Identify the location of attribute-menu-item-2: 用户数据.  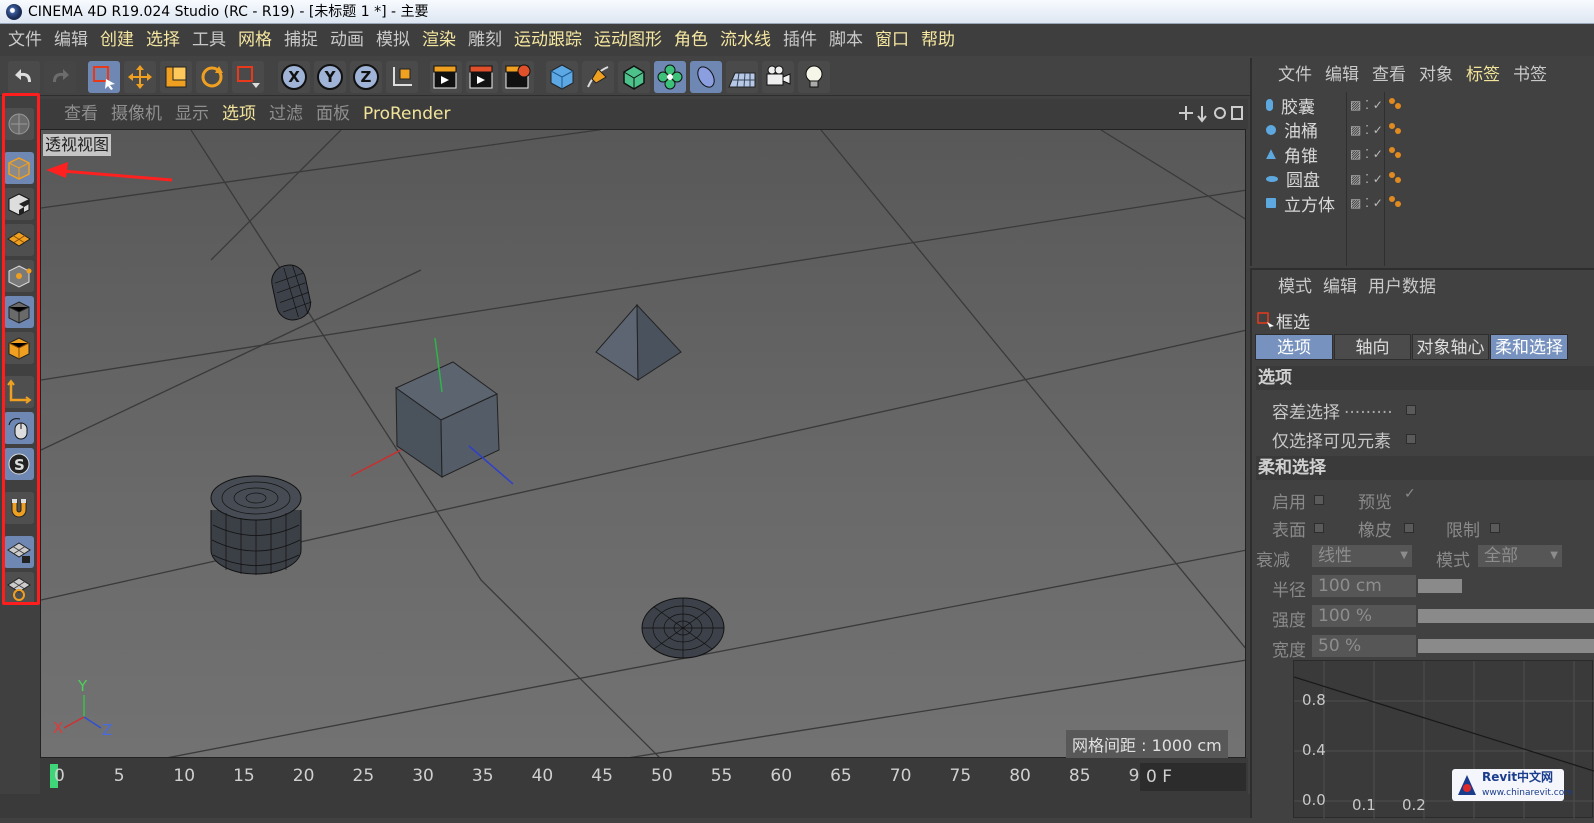
(1402, 287).